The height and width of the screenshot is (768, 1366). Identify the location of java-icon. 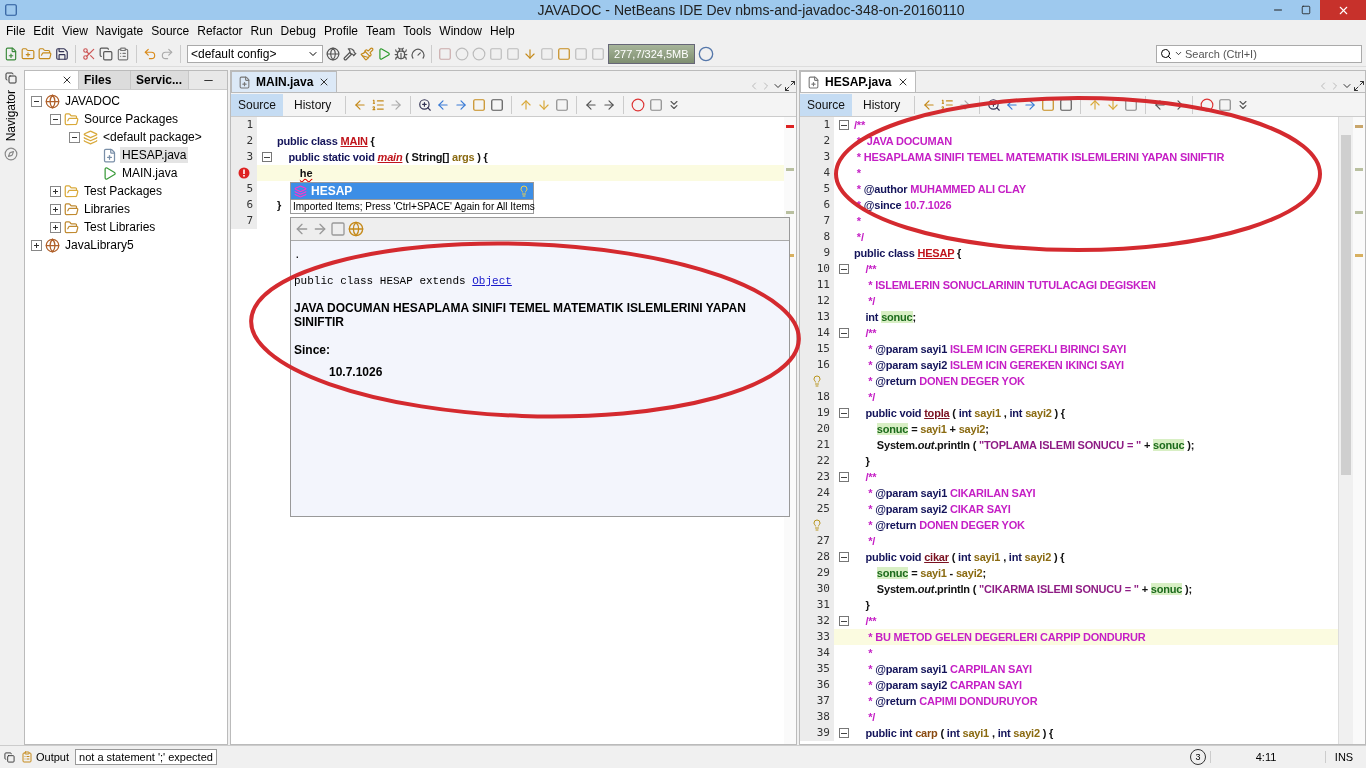
(109, 155).